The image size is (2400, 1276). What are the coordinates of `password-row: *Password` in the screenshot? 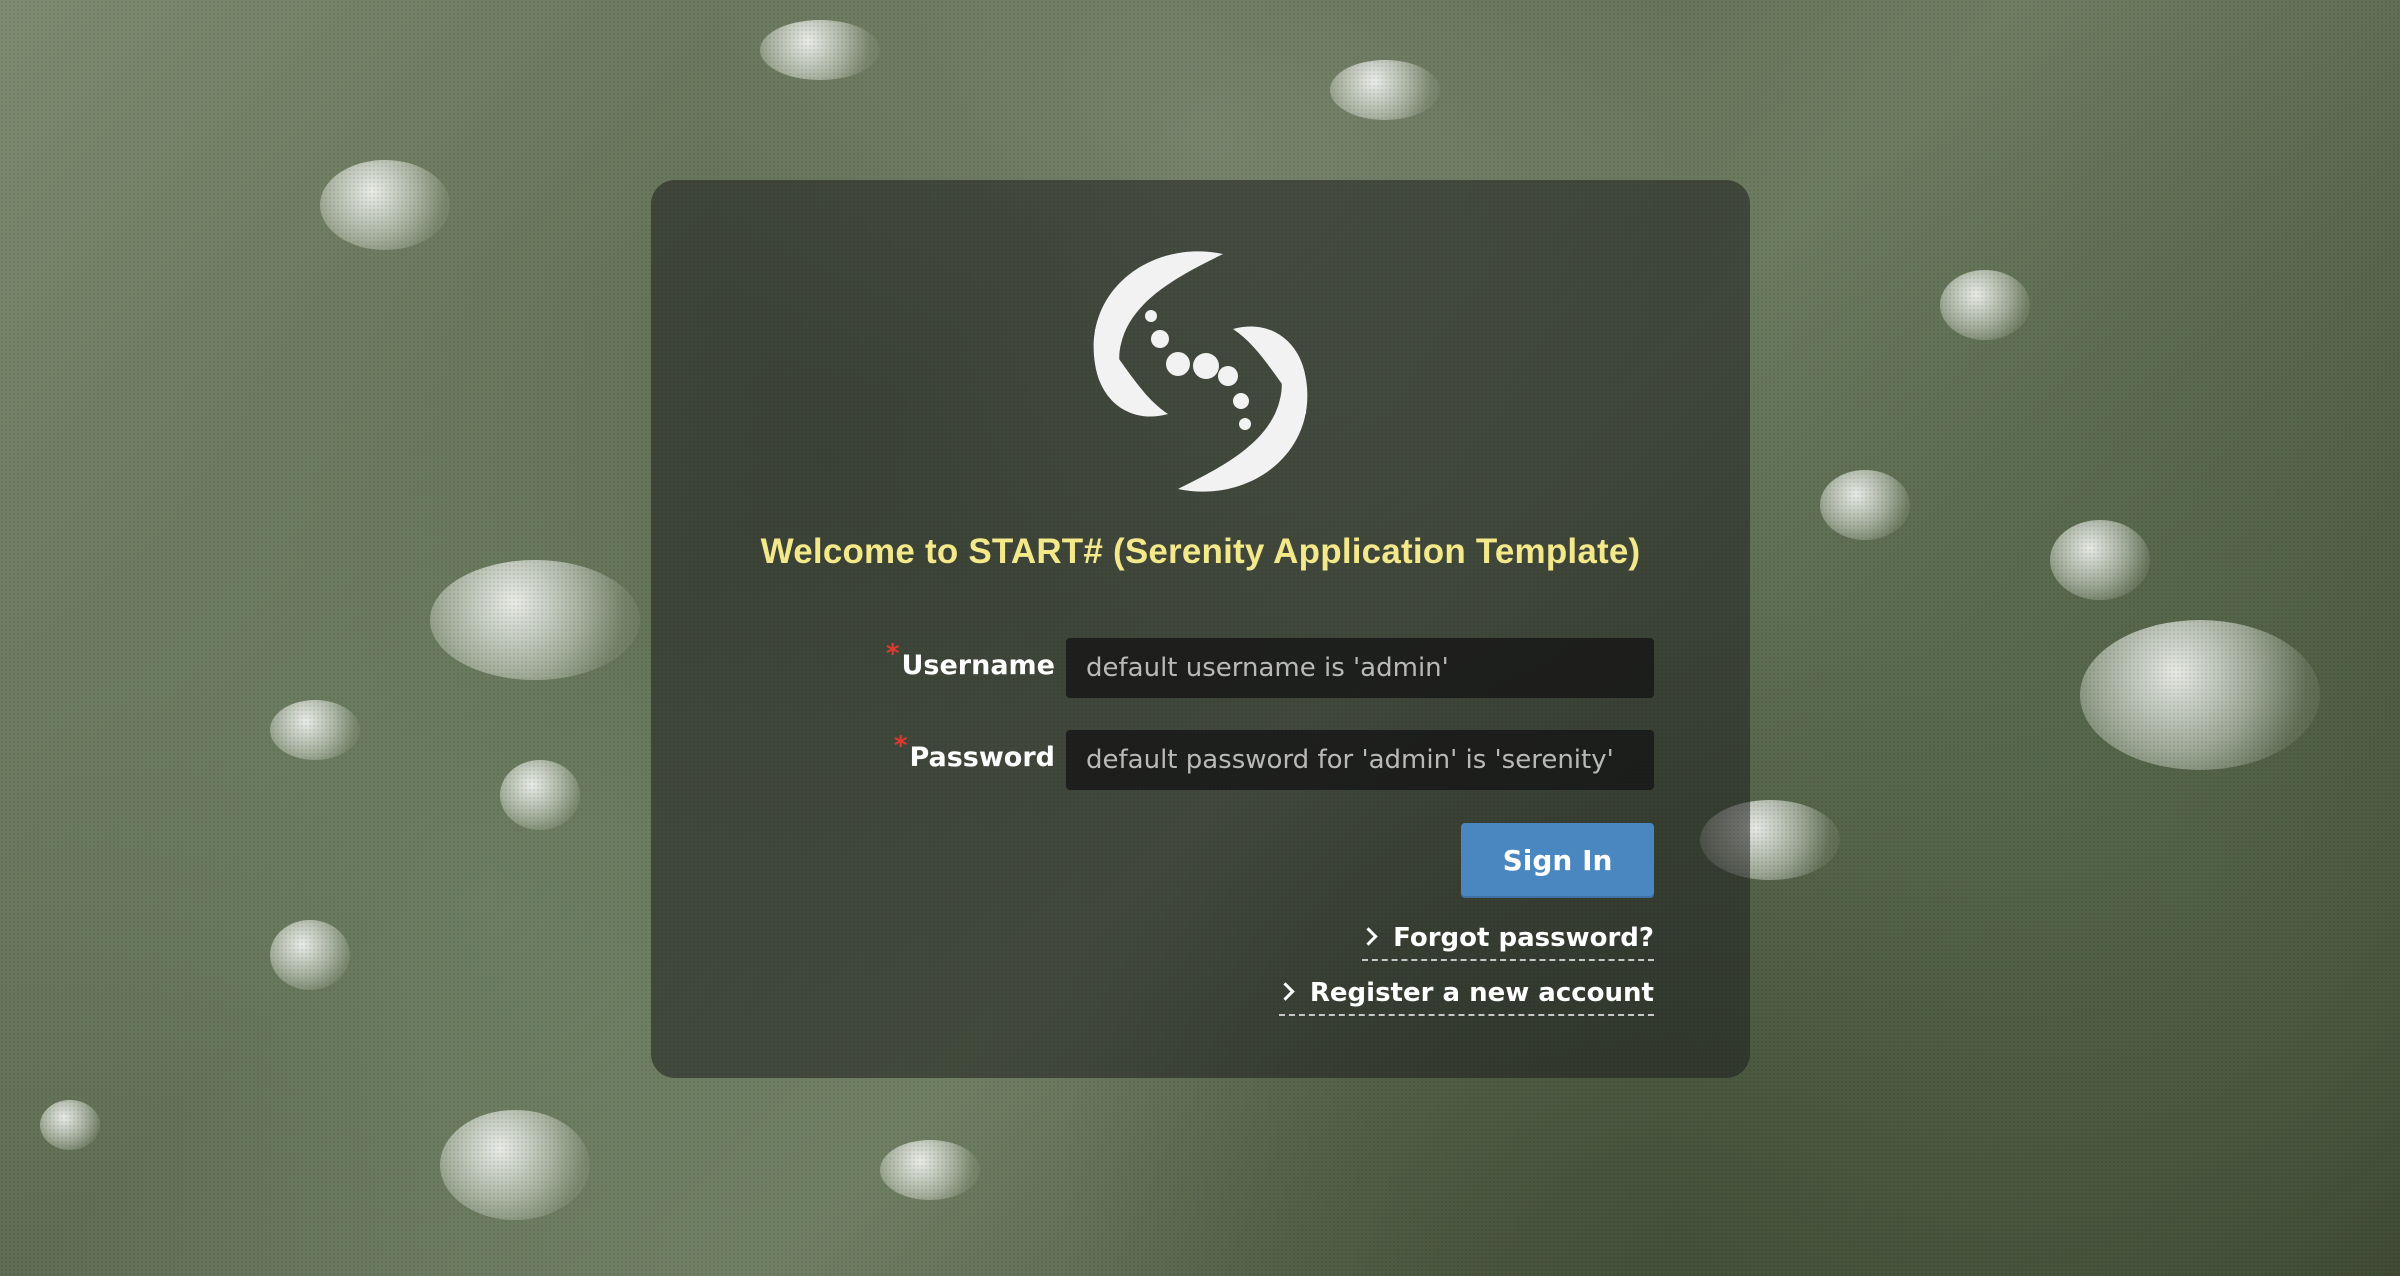 It's located at (1200, 760).